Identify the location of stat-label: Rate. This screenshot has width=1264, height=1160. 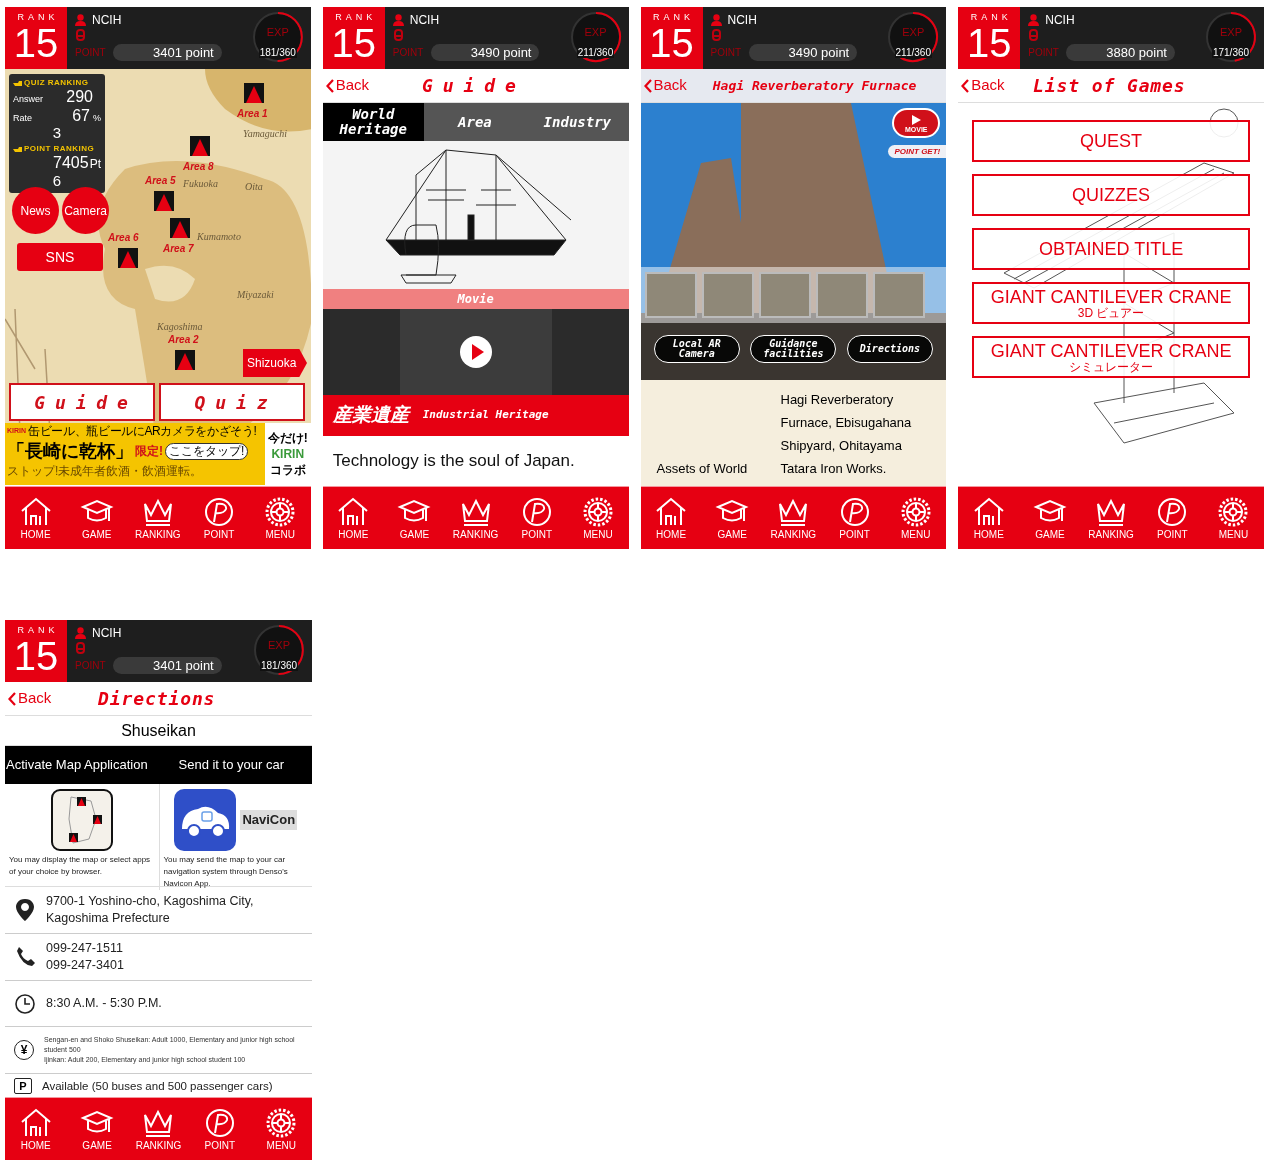
(22, 118).